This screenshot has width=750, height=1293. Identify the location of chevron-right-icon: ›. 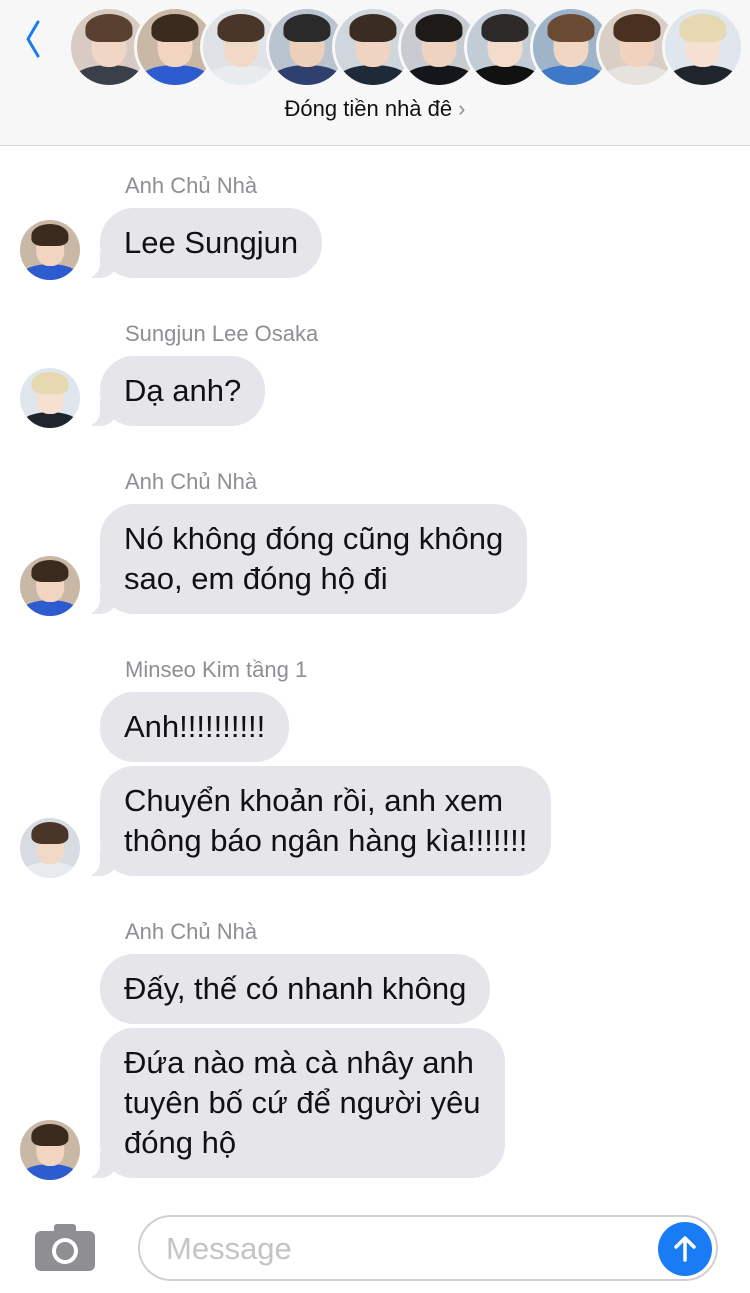
(462, 108).